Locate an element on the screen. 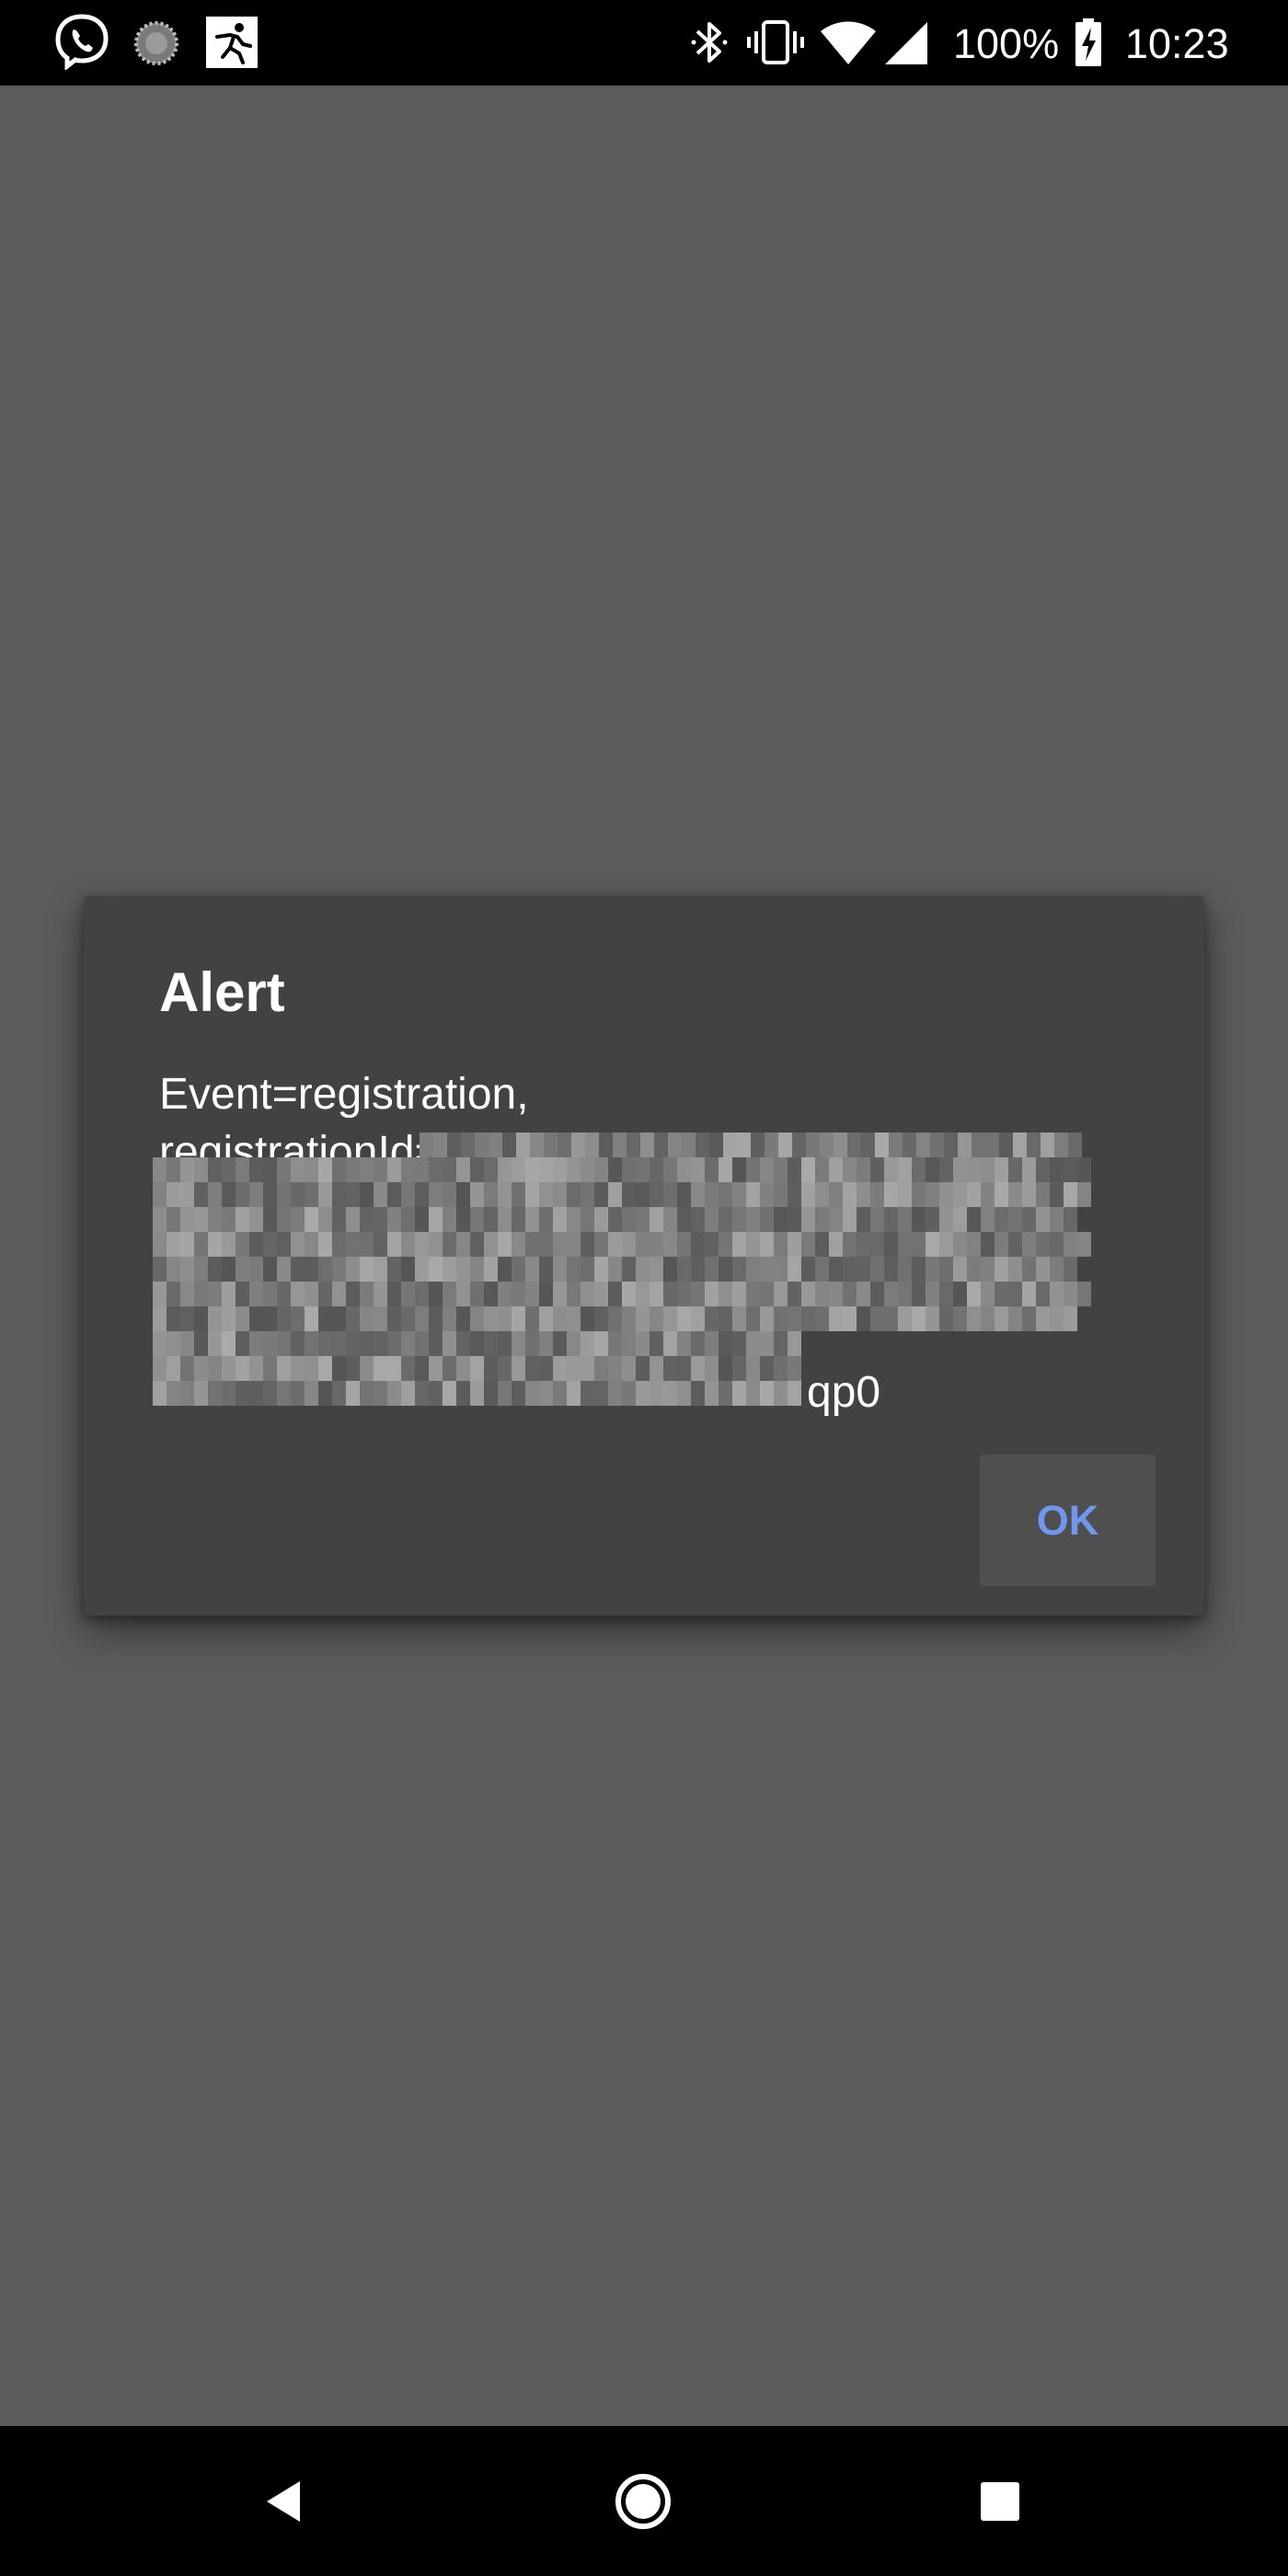 Image resolution: width=1288 pixels, height=2576 pixels. back-icon is located at coordinates (285, 2501).